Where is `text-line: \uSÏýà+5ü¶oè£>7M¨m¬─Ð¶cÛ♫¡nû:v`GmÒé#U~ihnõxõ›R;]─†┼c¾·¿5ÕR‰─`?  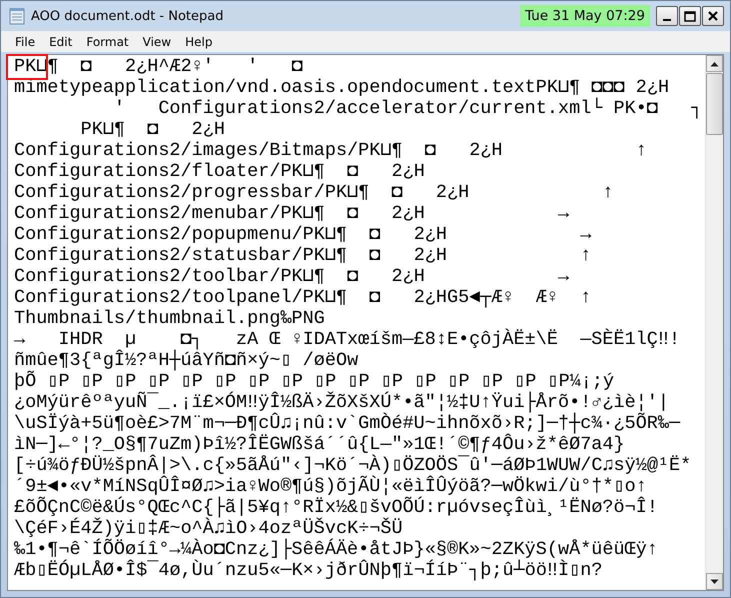
text-line: \uSÏýà+5ü¶oè£>7M¨m¬─Ð¶cÛ♫¡nû:v`GmÒé#U~ihnõxõ›R;]─†┼c¾·¿5ÕR‰─ is located at coordinates (347, 423).